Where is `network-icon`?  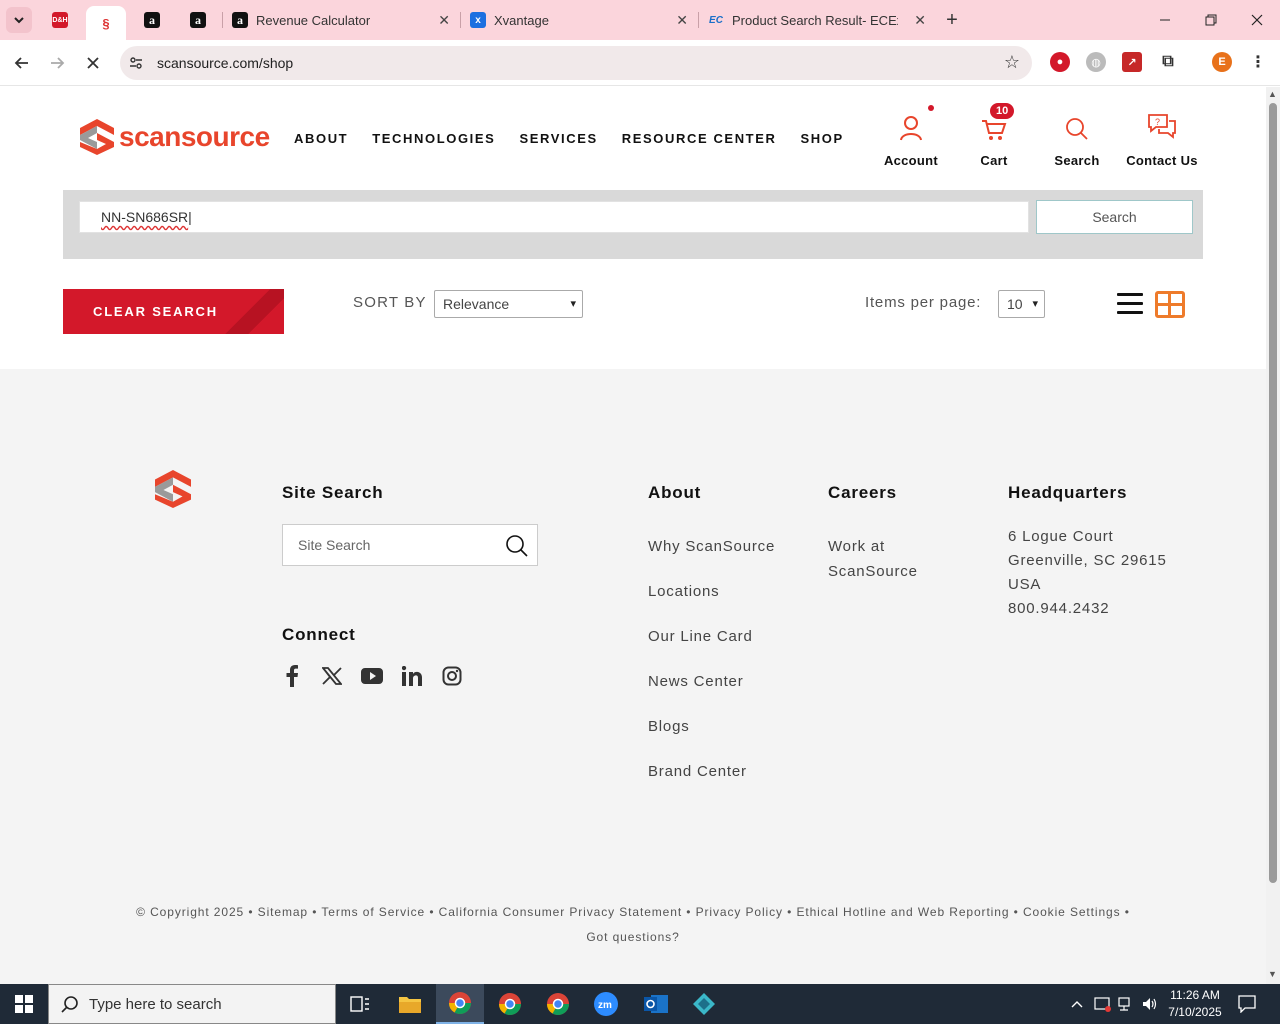
network-icon is located at coordinates (1127, 1004).